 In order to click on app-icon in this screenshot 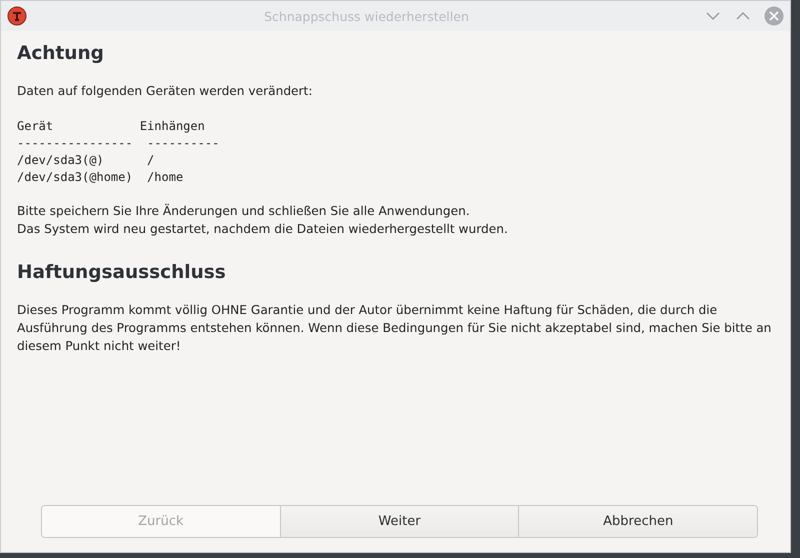, I will do `click(17, 16)`.